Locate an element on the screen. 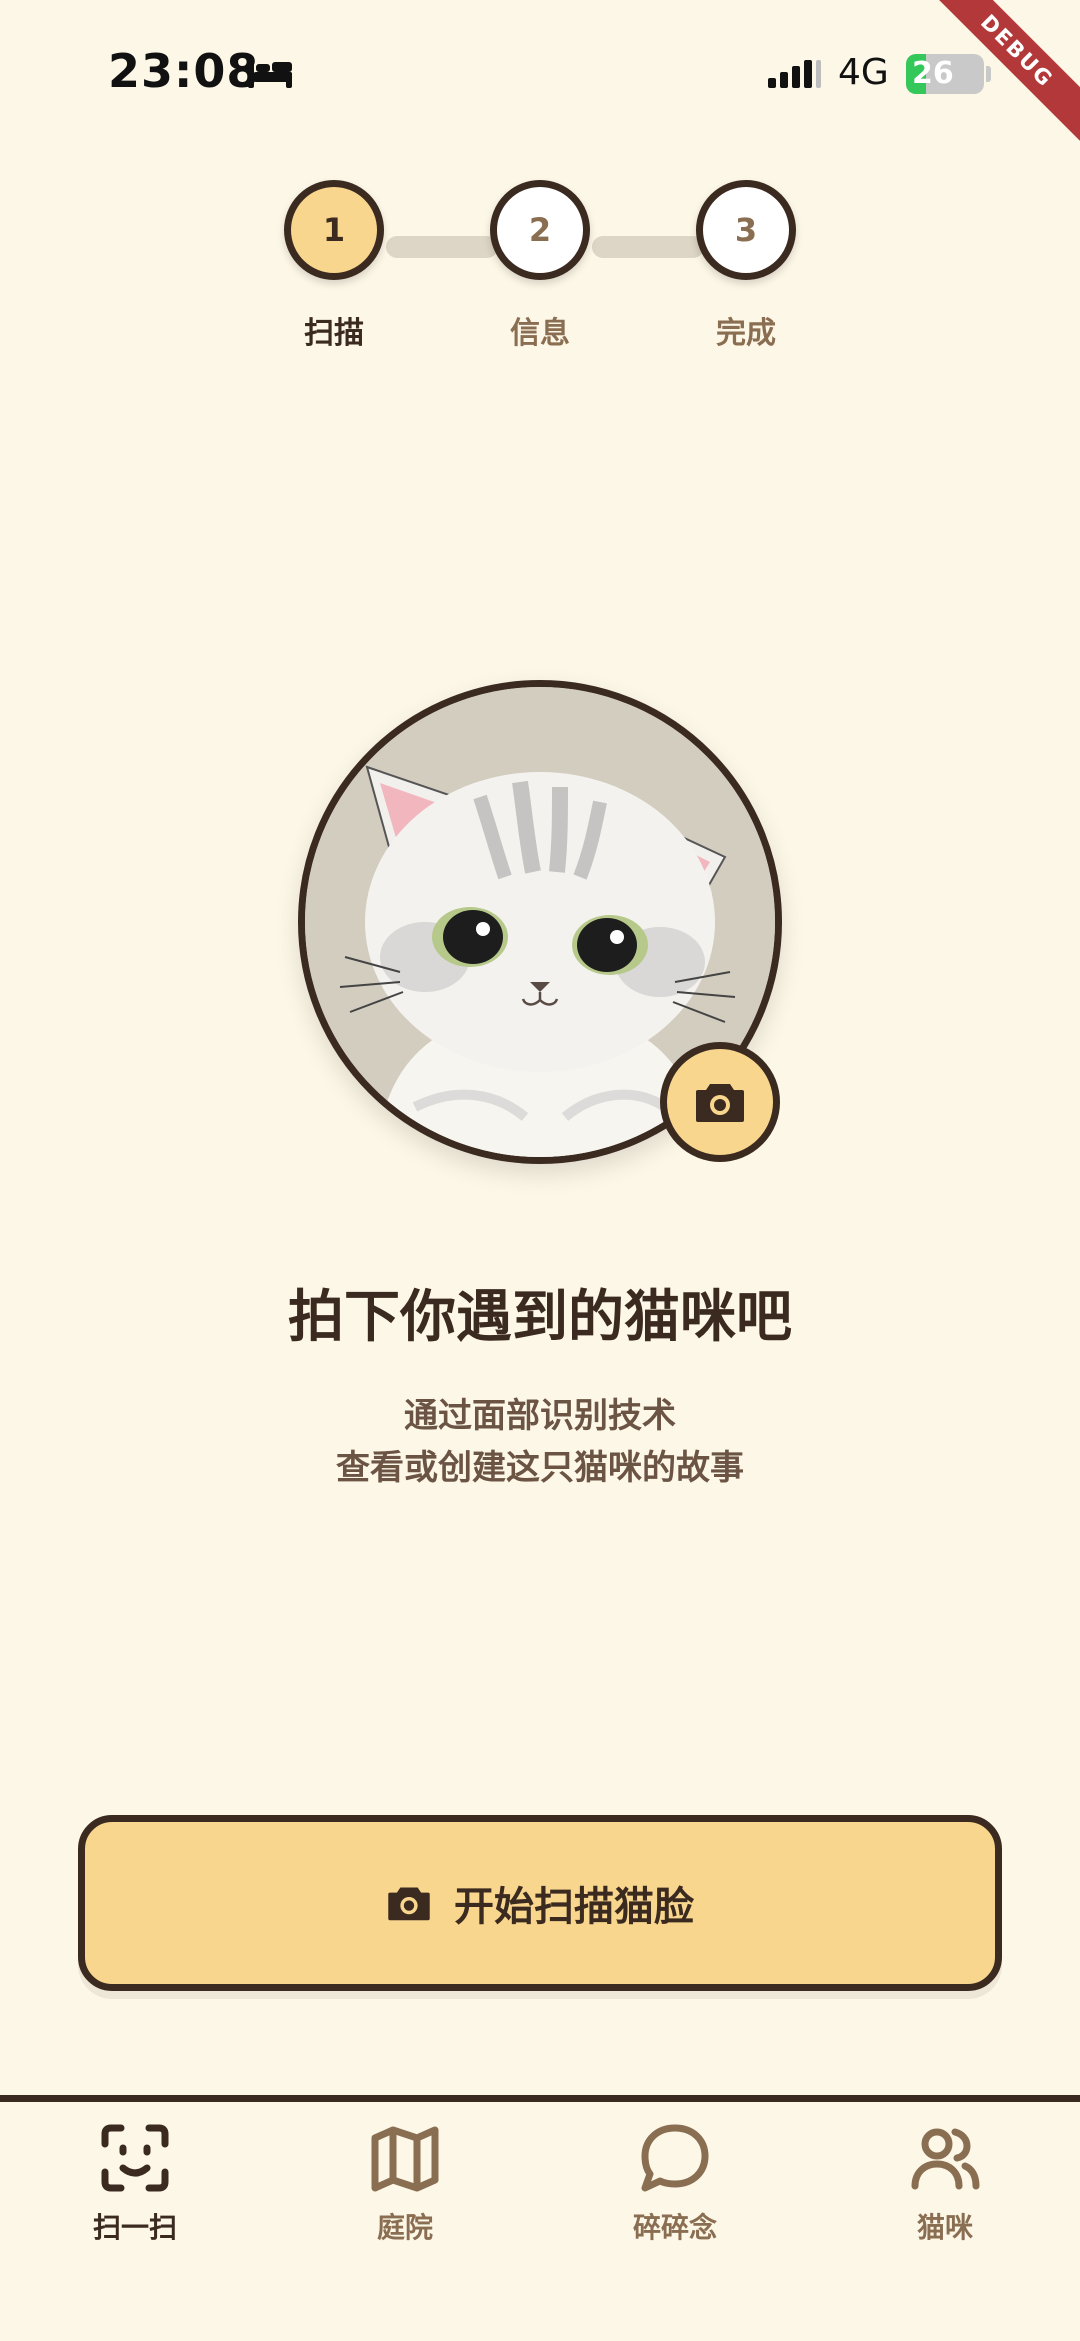  nav-label: 碎碎念 is located at coordinates (674, 2227).